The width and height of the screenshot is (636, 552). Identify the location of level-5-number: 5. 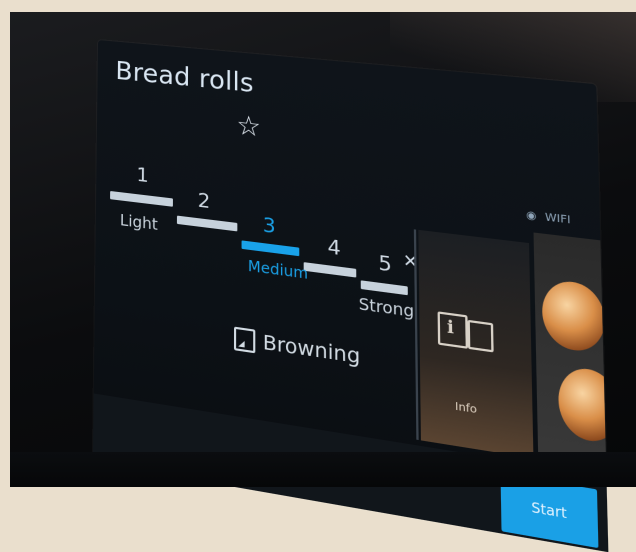
(385, 264).